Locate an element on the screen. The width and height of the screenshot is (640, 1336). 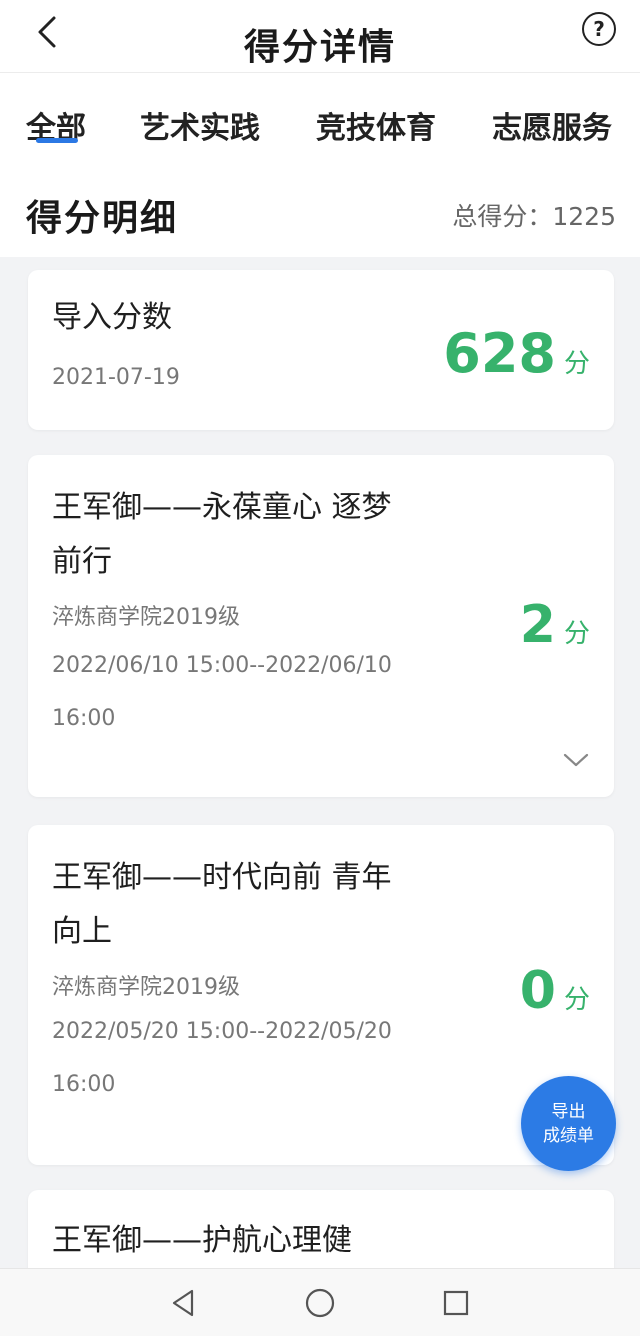
triangle-back-icon is located at coordinates (183, 1303).